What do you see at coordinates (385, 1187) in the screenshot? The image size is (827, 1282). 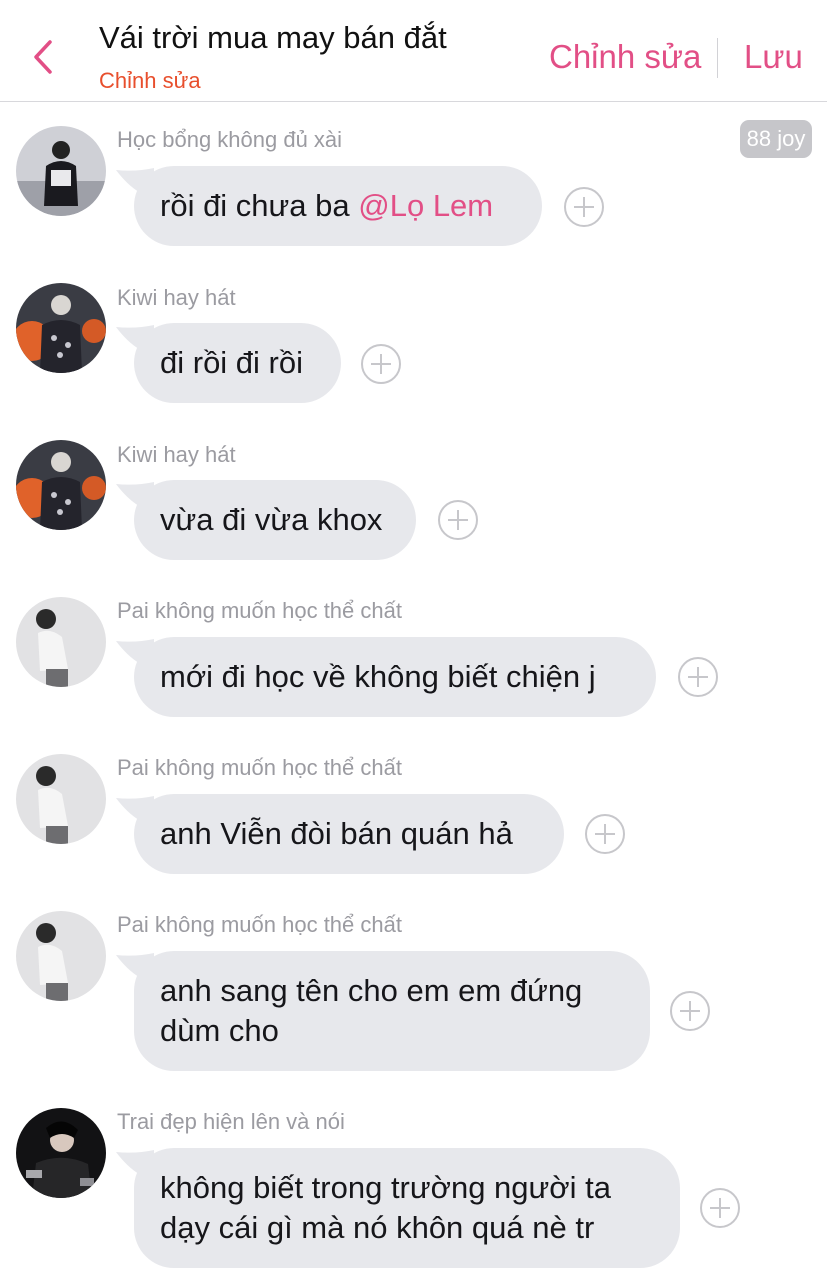 I see `message-text-line: không biết trong trường người ta` at bounding box center [385, 1187].